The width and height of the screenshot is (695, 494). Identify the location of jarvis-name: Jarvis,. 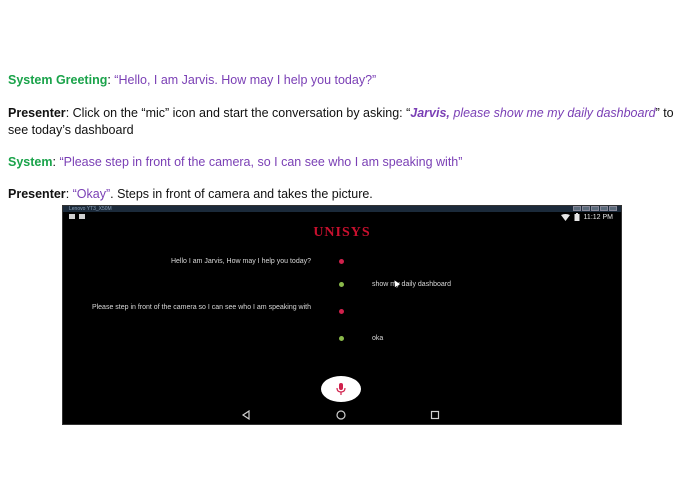
(430, 113).